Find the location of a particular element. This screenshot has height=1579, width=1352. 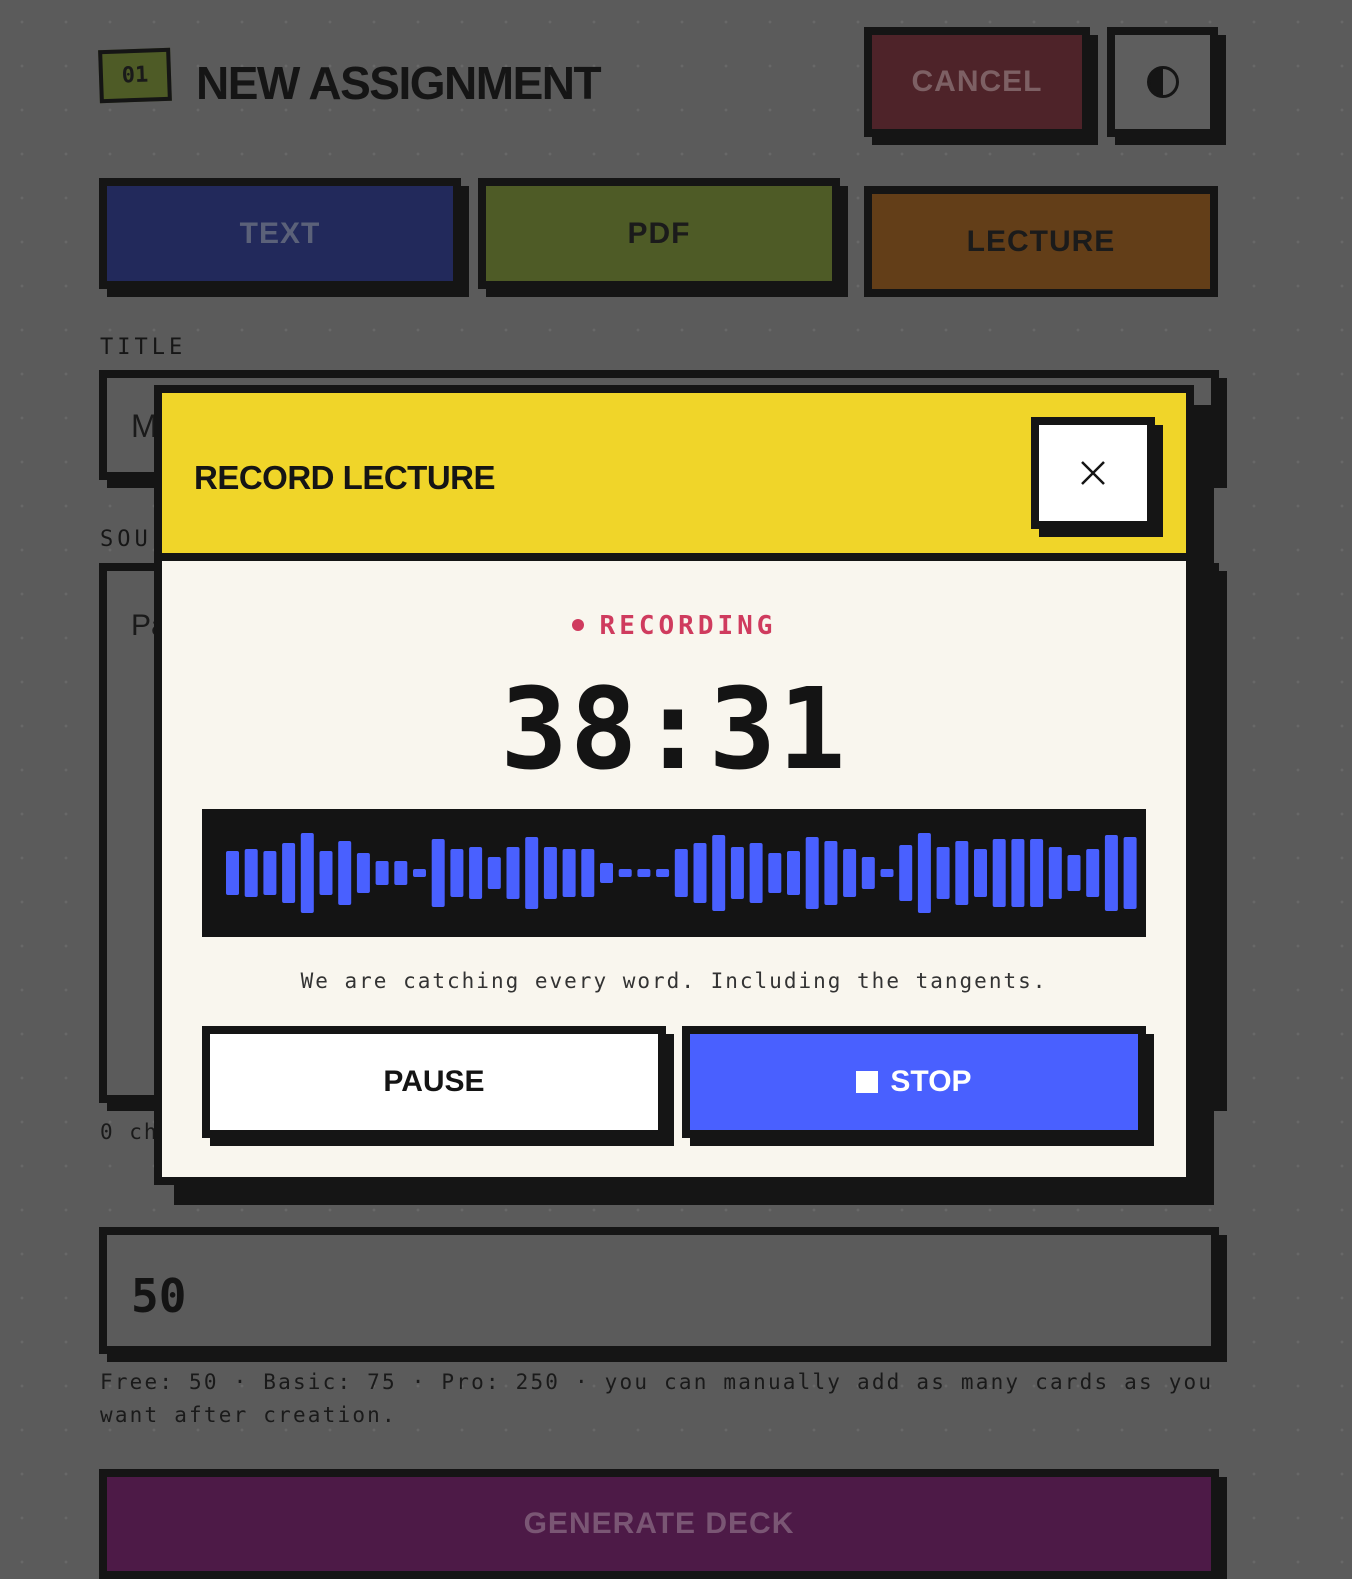

close-button is located at coordinates (1093, 473).